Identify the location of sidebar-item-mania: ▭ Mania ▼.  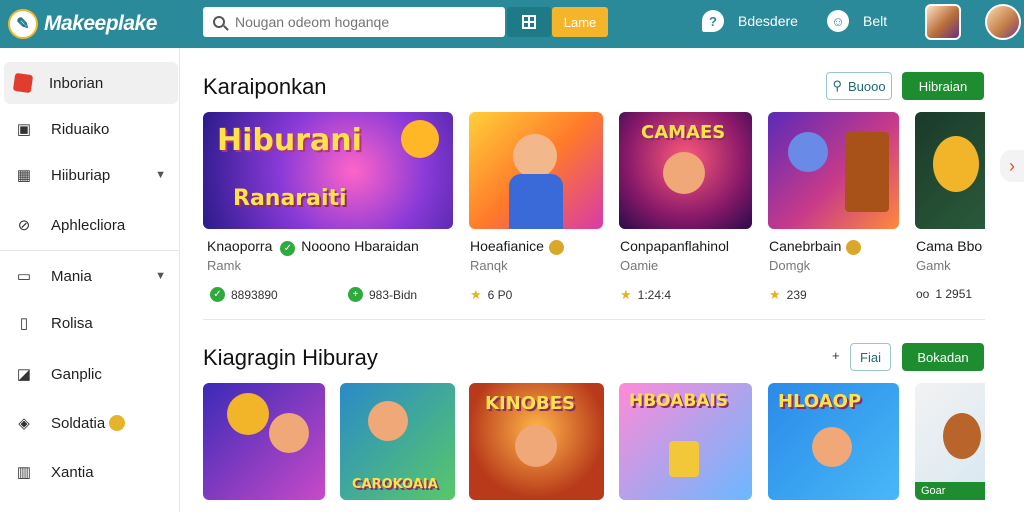
(91, 276).